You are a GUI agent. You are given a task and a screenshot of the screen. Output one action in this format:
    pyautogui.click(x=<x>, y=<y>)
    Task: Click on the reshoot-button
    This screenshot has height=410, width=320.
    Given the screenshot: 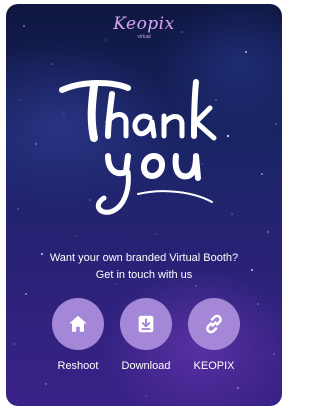 What is the action you would take?
    pyautogui.click(x=78, y=324)
    